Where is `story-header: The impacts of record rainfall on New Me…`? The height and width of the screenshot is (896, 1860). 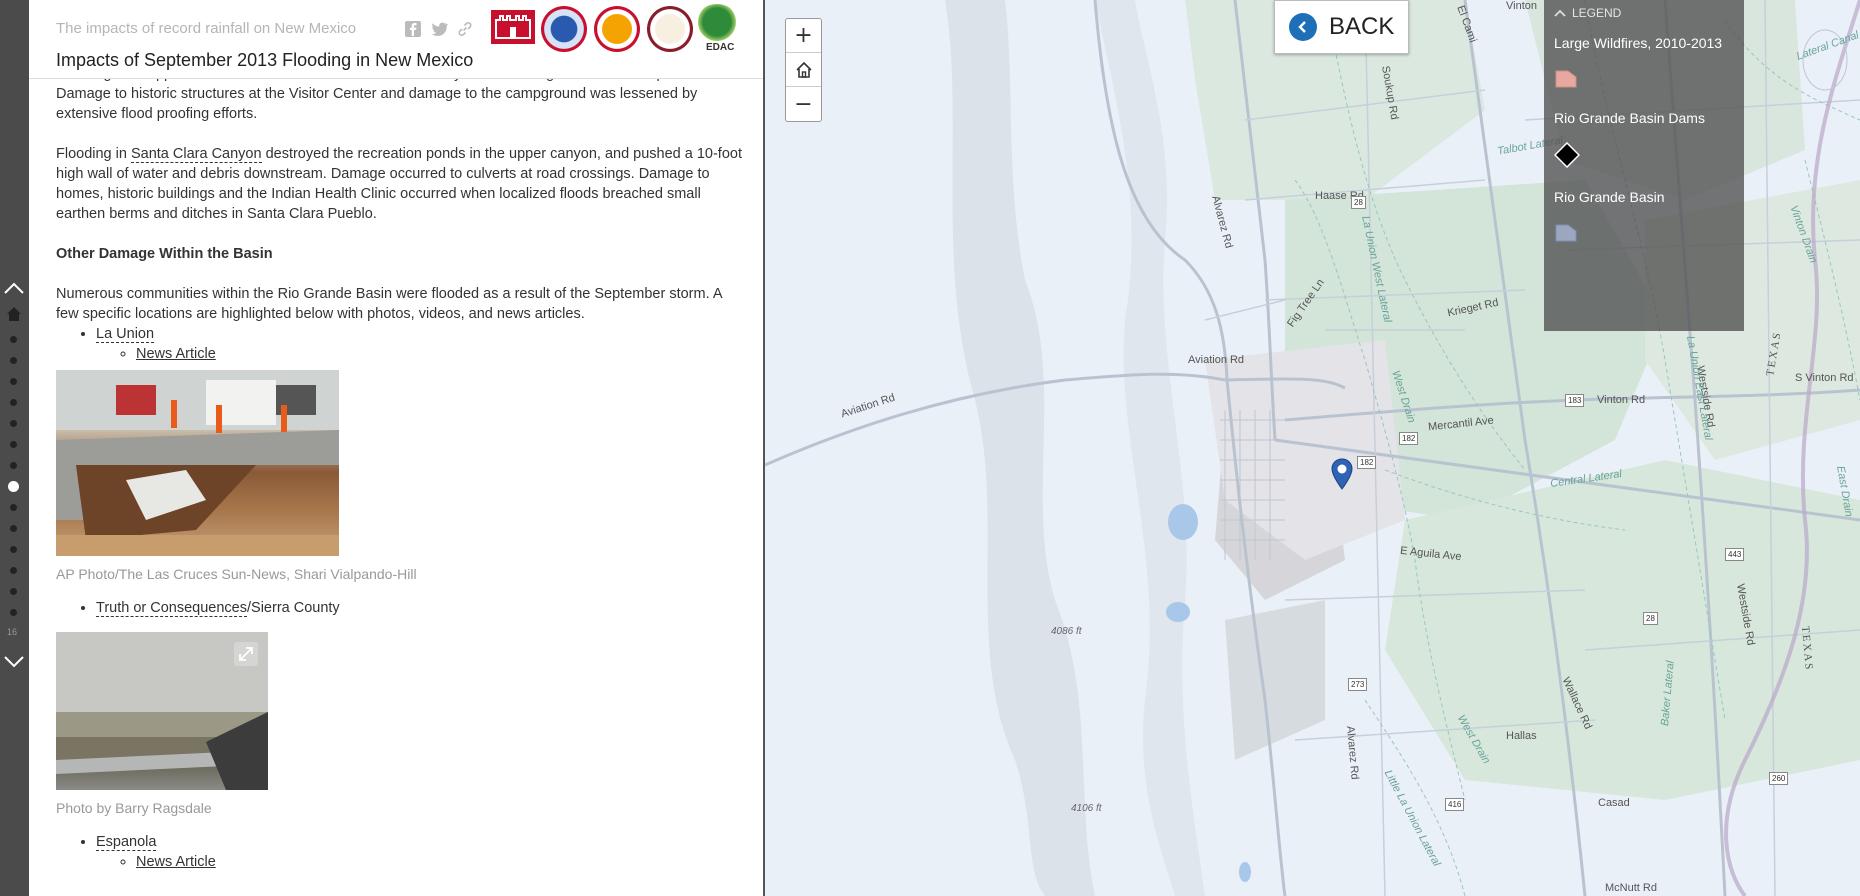 story-header: The impacts of record rainfall on New Me… is located at coordinates (396, 39).